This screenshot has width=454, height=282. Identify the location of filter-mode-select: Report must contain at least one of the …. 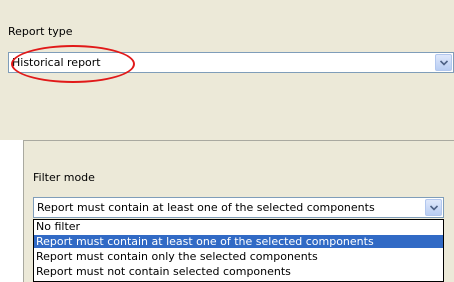
(238, 207).